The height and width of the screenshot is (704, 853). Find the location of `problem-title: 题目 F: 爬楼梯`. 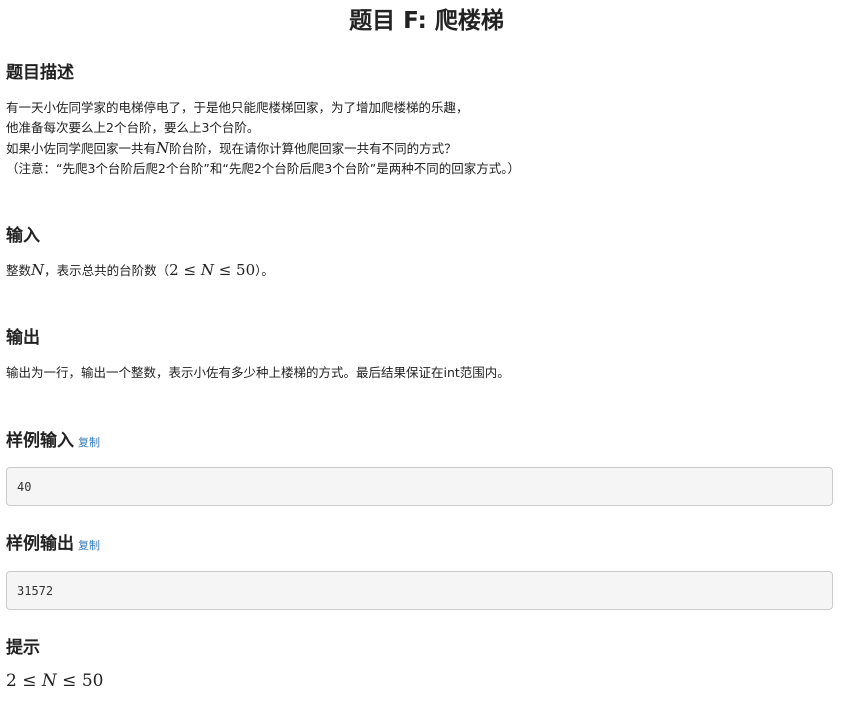

problem-title: 题目 F: 爬楼梯 is located at coordinates (426, 21).